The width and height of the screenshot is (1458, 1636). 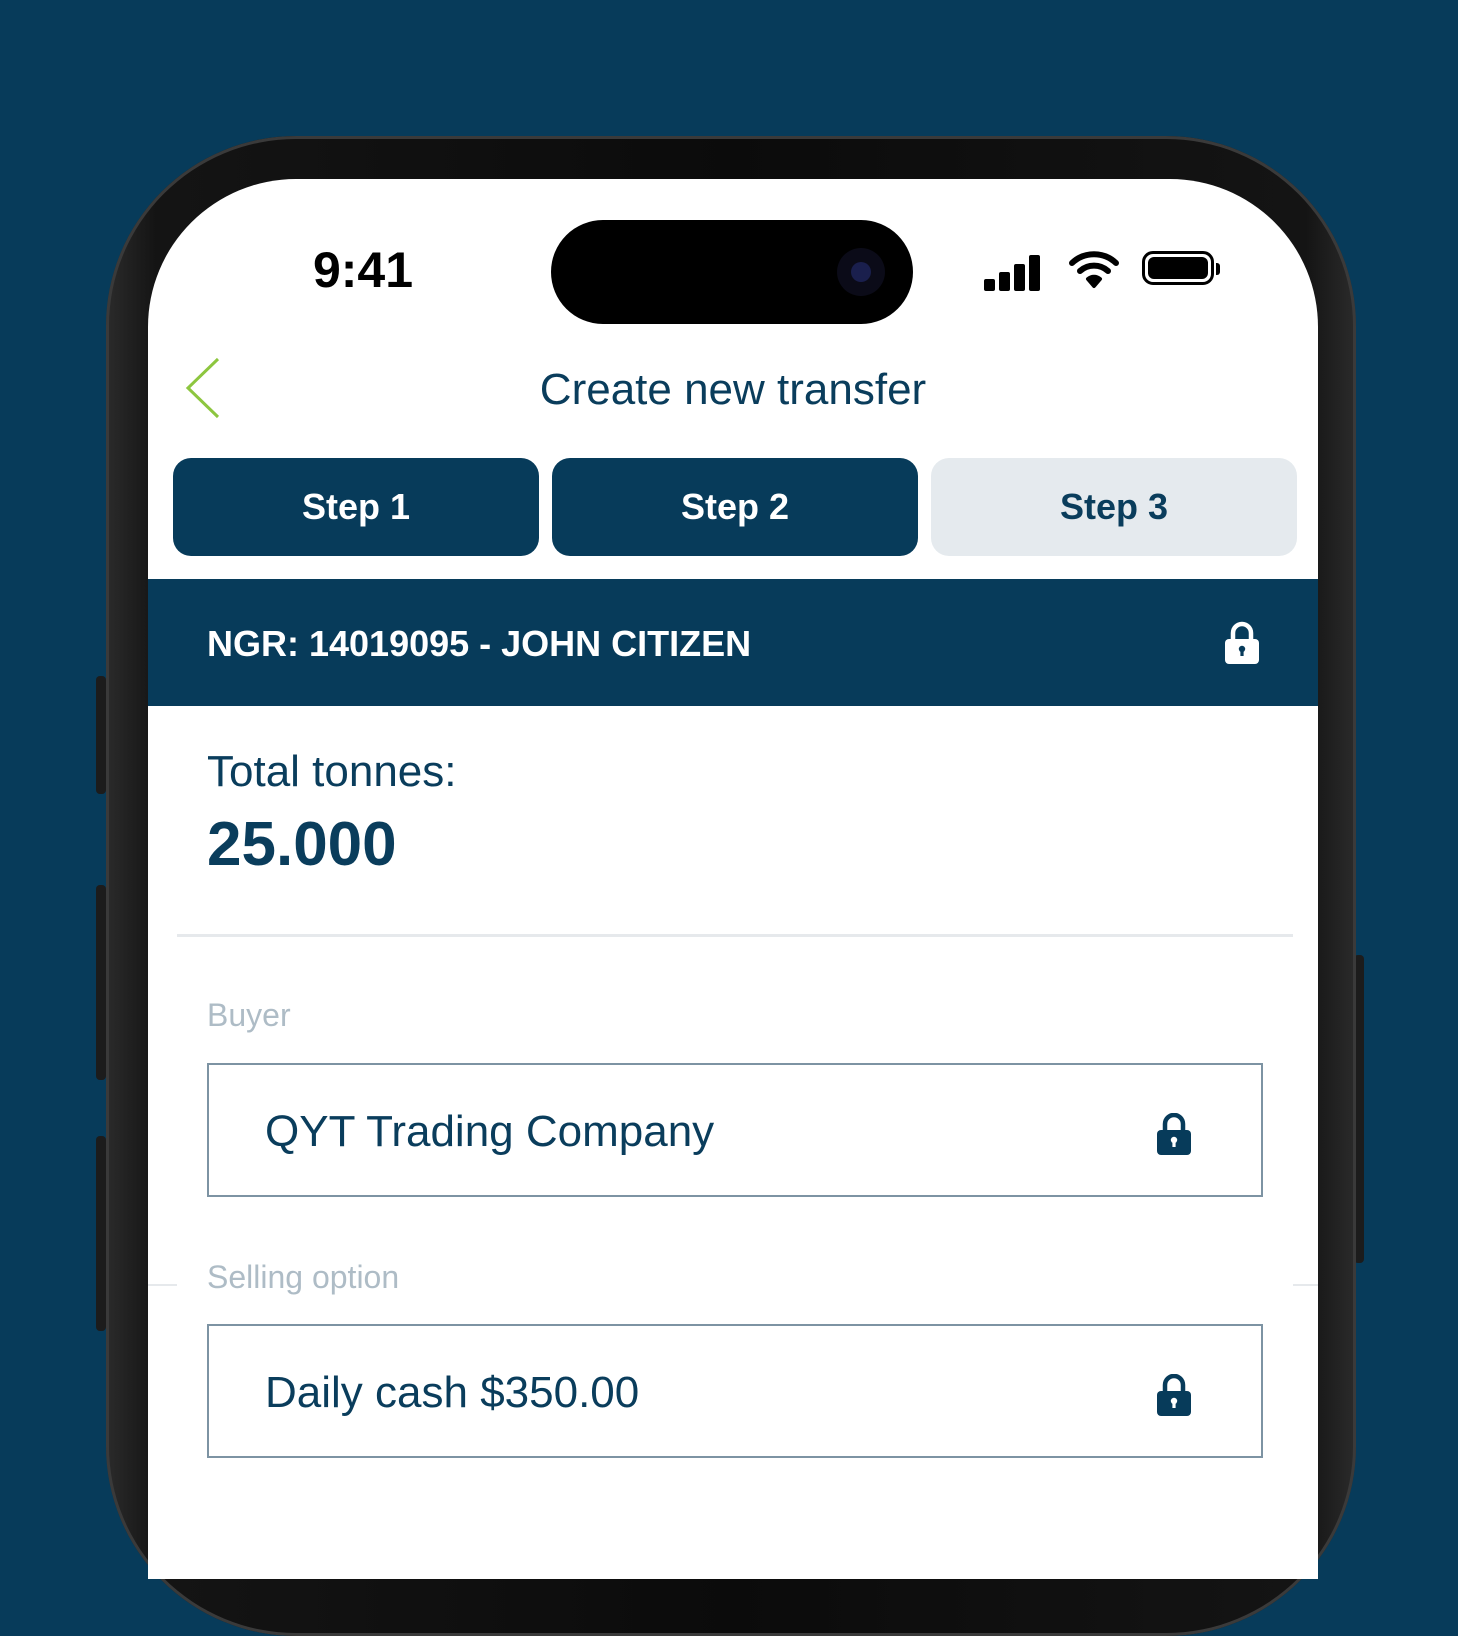 I want to click on selling-option-value: Daily cash $350.00, so click(x=452, y=1392).